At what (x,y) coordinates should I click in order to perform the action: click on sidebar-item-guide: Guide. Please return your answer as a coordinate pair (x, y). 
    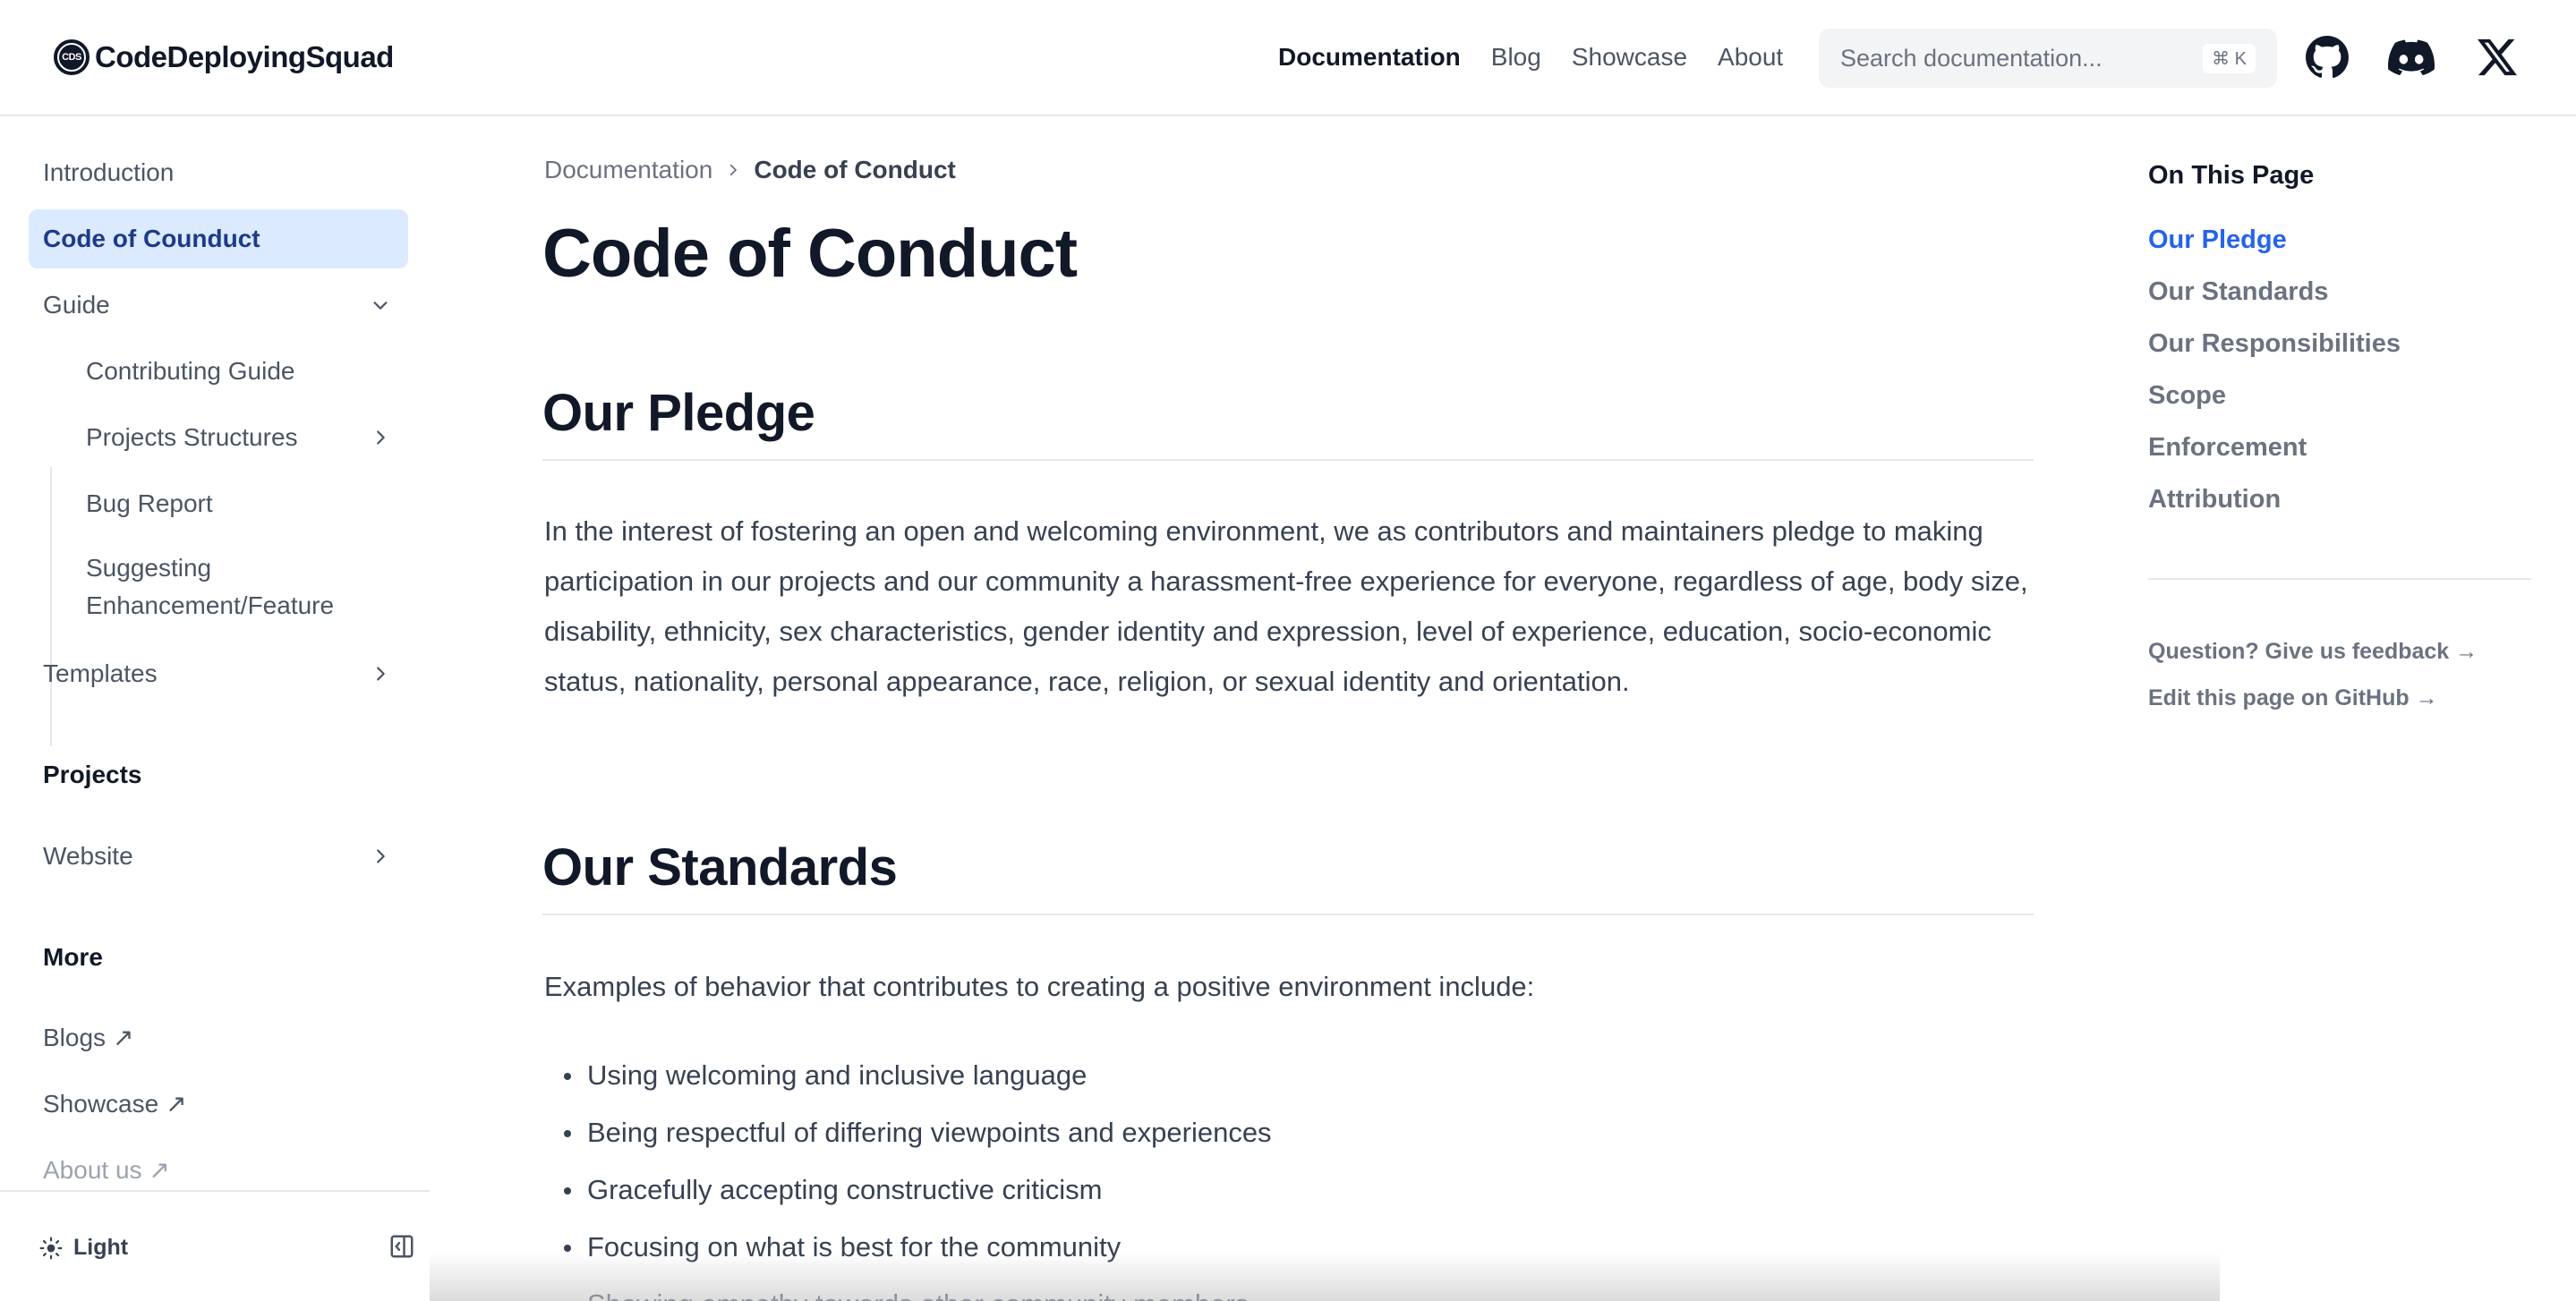
    Looking at the image, I should click on (218, 305).